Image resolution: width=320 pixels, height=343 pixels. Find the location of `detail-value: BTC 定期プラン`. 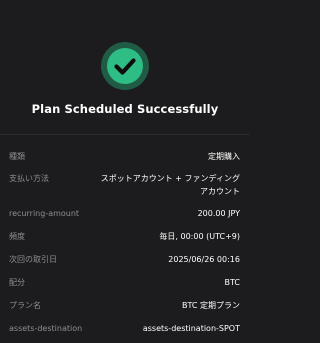

detail-value: BTC 定期プラン is located at coordinates (210, 305).